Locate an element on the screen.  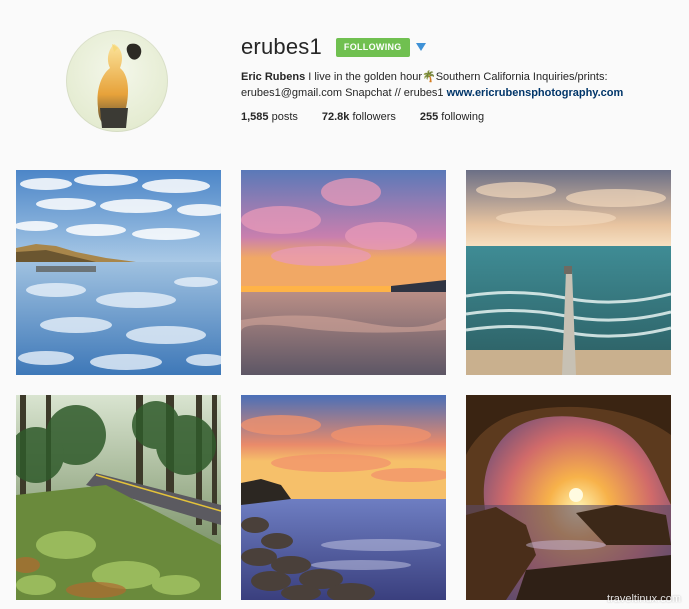
posts-label: posts is located at coordinates (283, 117).